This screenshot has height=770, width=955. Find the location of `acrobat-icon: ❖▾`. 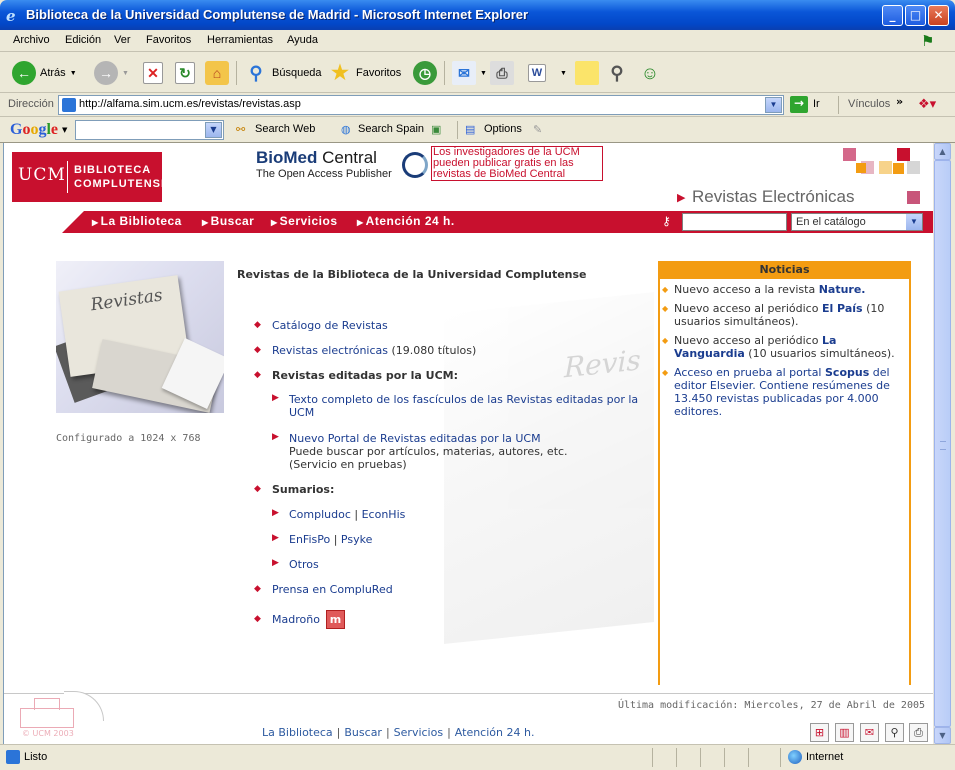

acrobat-icon: ❖▾ is located at coordinates (927, 104).